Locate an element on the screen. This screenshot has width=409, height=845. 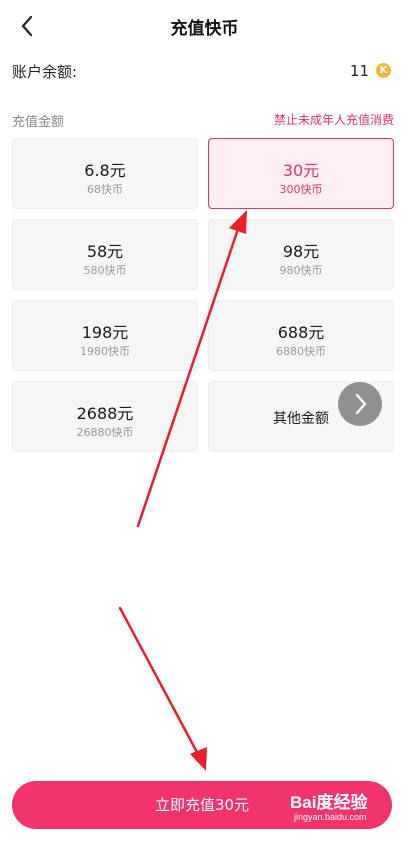
recharge-section-header: 充值金额 禁止未成年人充值消费 is located at coordinates (203, 120).